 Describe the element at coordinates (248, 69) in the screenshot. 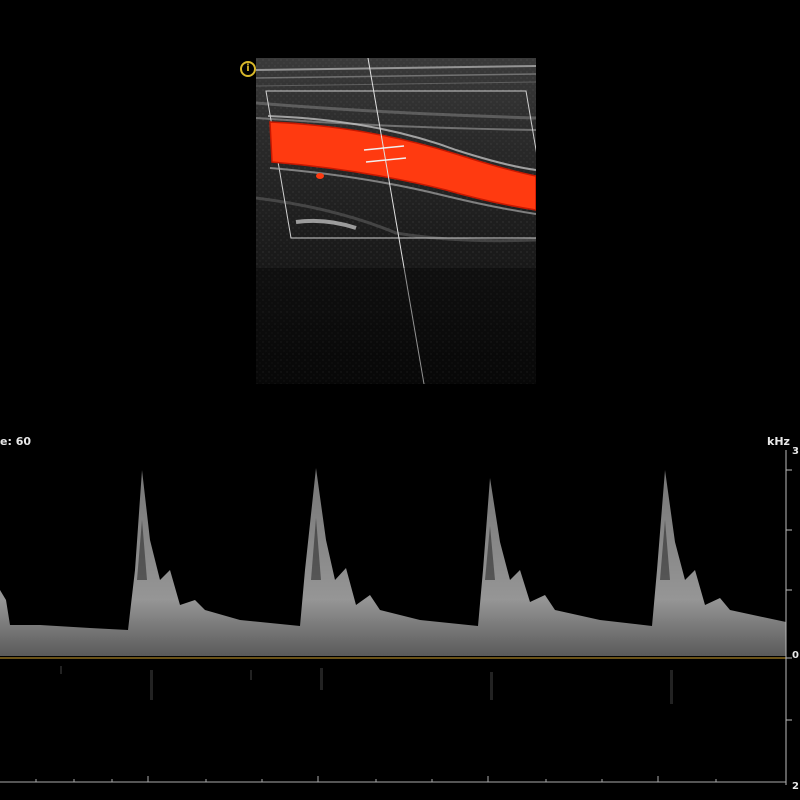

I see `probe-orientation-icon: i` at that location.